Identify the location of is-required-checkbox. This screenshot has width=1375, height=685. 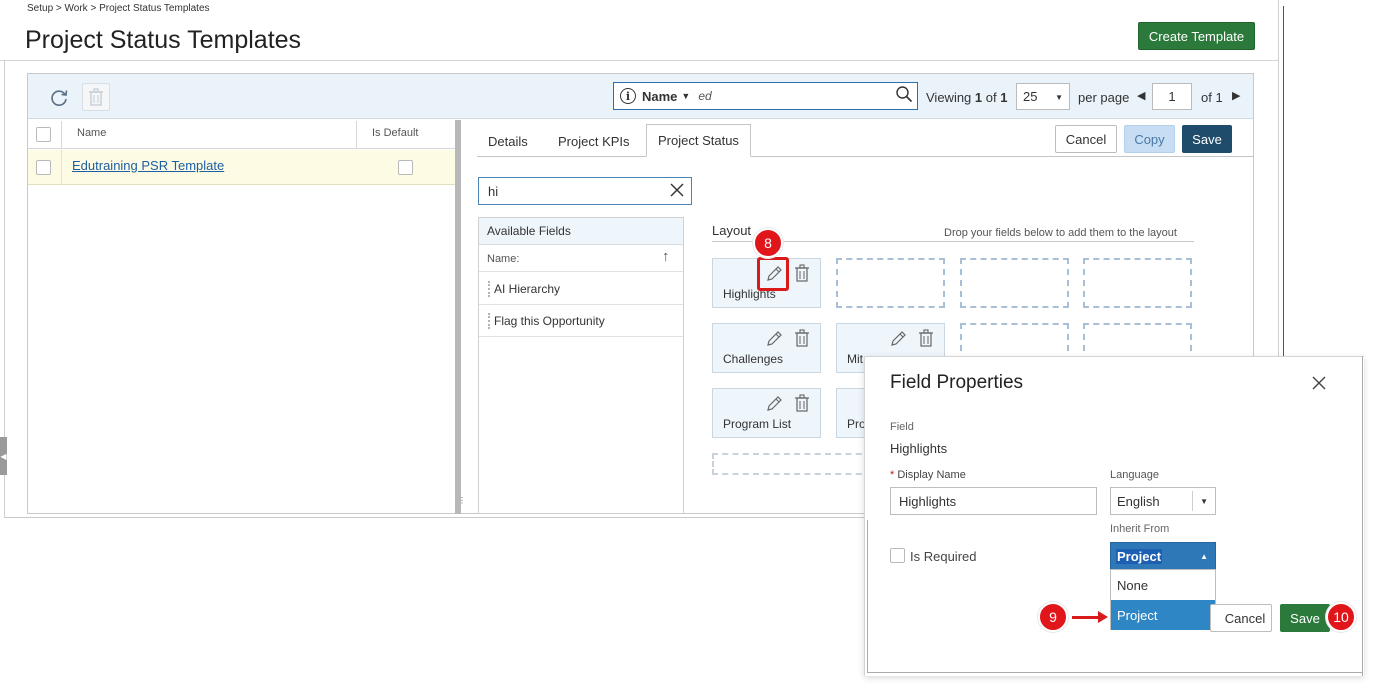
(897, 555).